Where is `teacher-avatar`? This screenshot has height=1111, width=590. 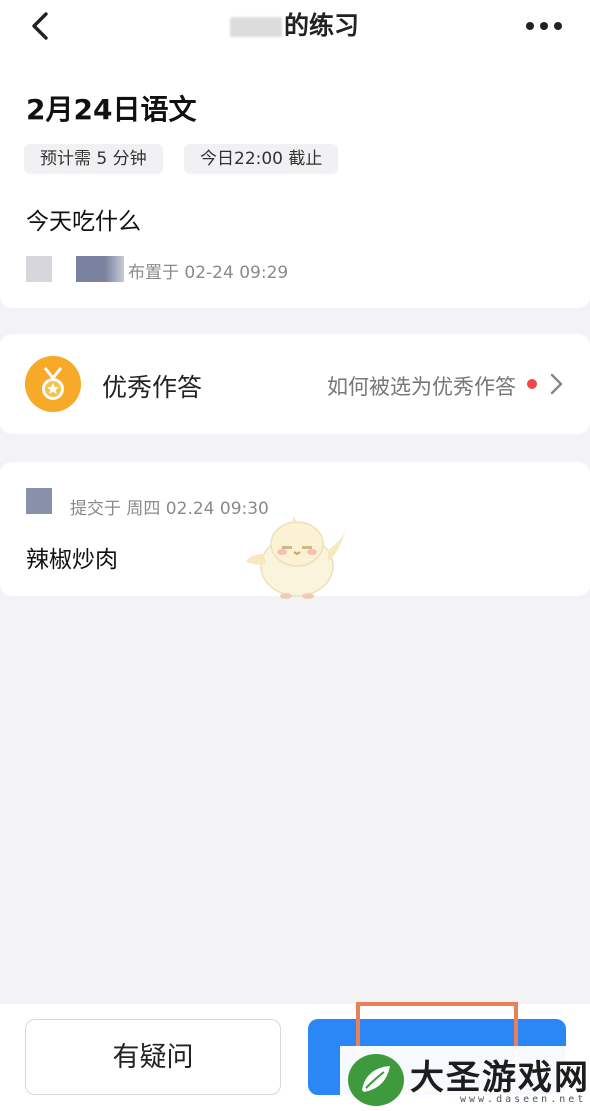
teacher-avatar is located at coordinates (100, 269).